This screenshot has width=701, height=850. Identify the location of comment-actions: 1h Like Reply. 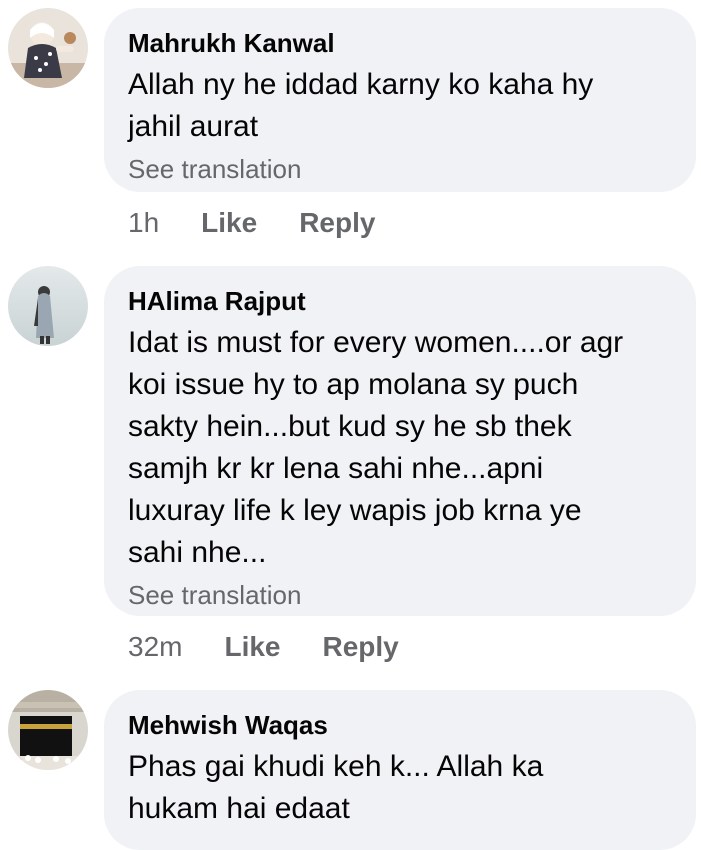
(251, 223).